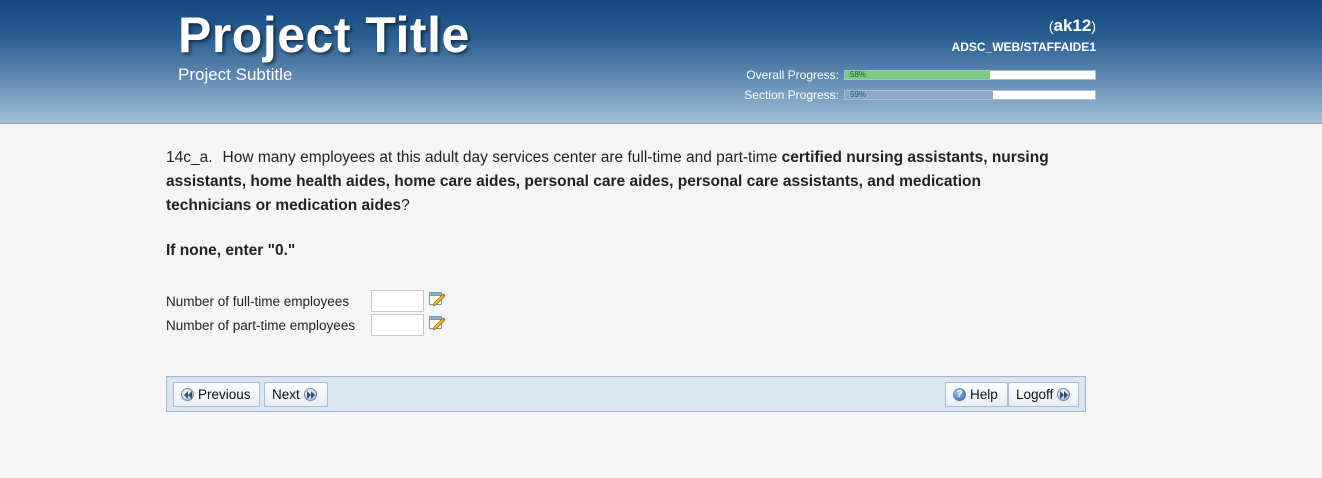  What do you see at coordinates (324, 35) in the screenshot?
I see `project-title: Project Title` at bounding box center [324, 35].